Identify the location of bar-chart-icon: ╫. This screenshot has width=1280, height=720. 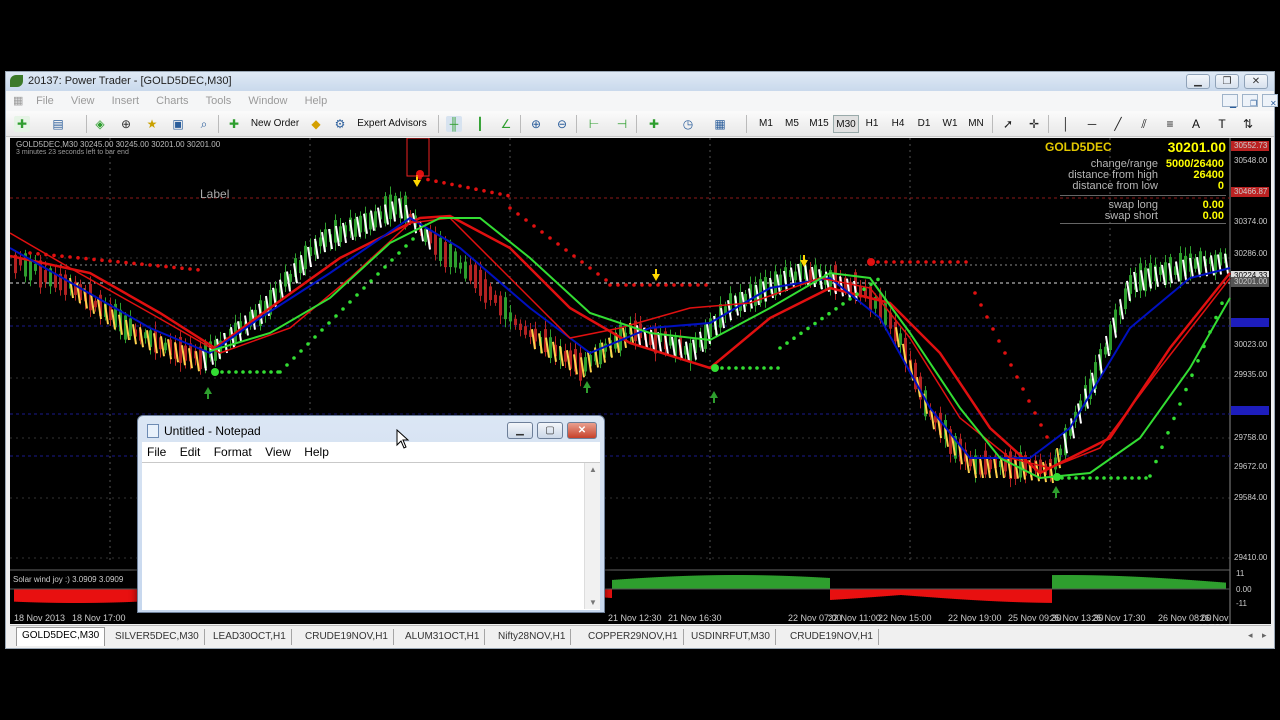
(454, 124).